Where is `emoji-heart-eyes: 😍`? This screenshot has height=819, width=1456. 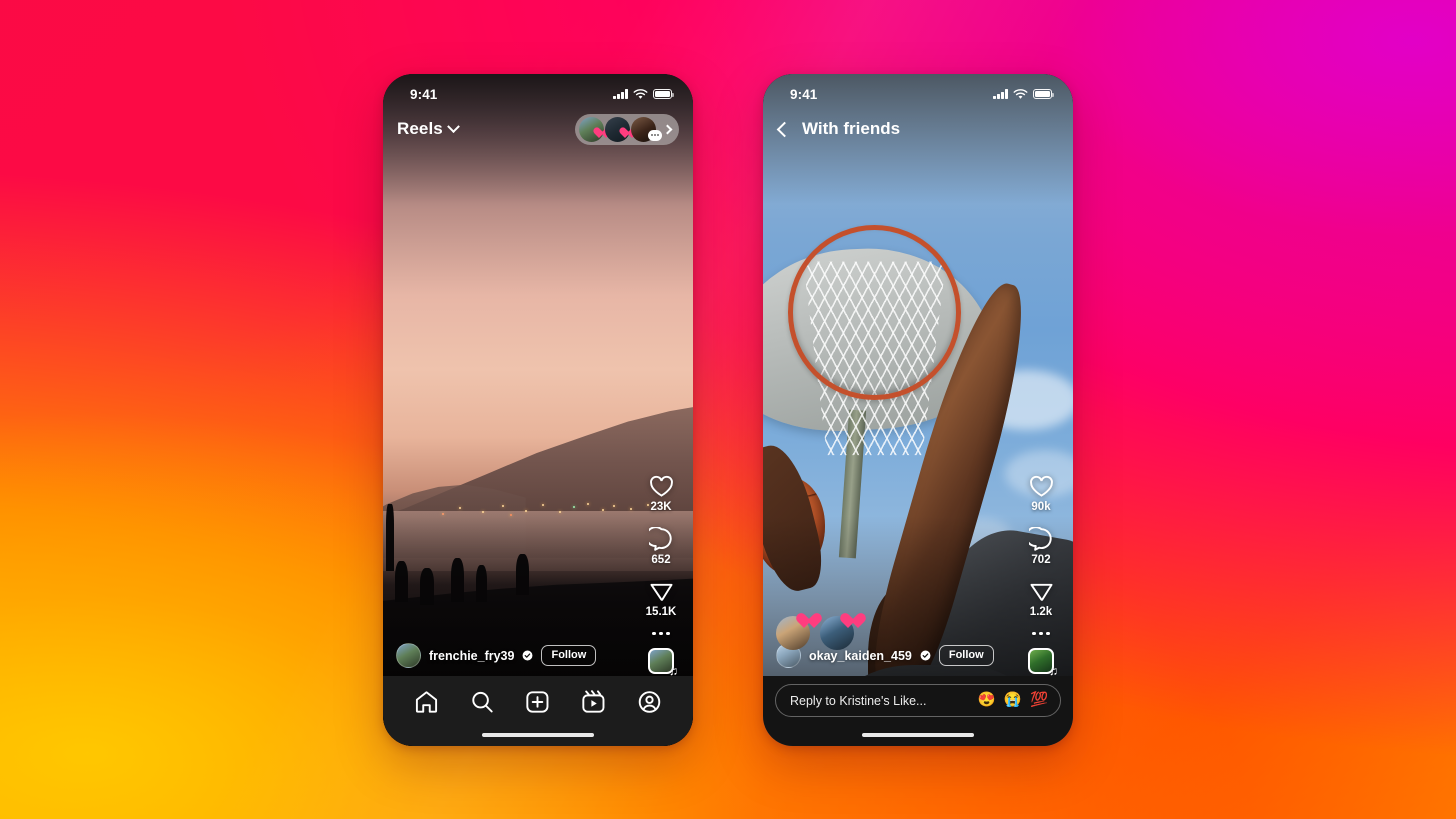 emoji-heart-eyes: 😍 is located at coordinates (987, 700).